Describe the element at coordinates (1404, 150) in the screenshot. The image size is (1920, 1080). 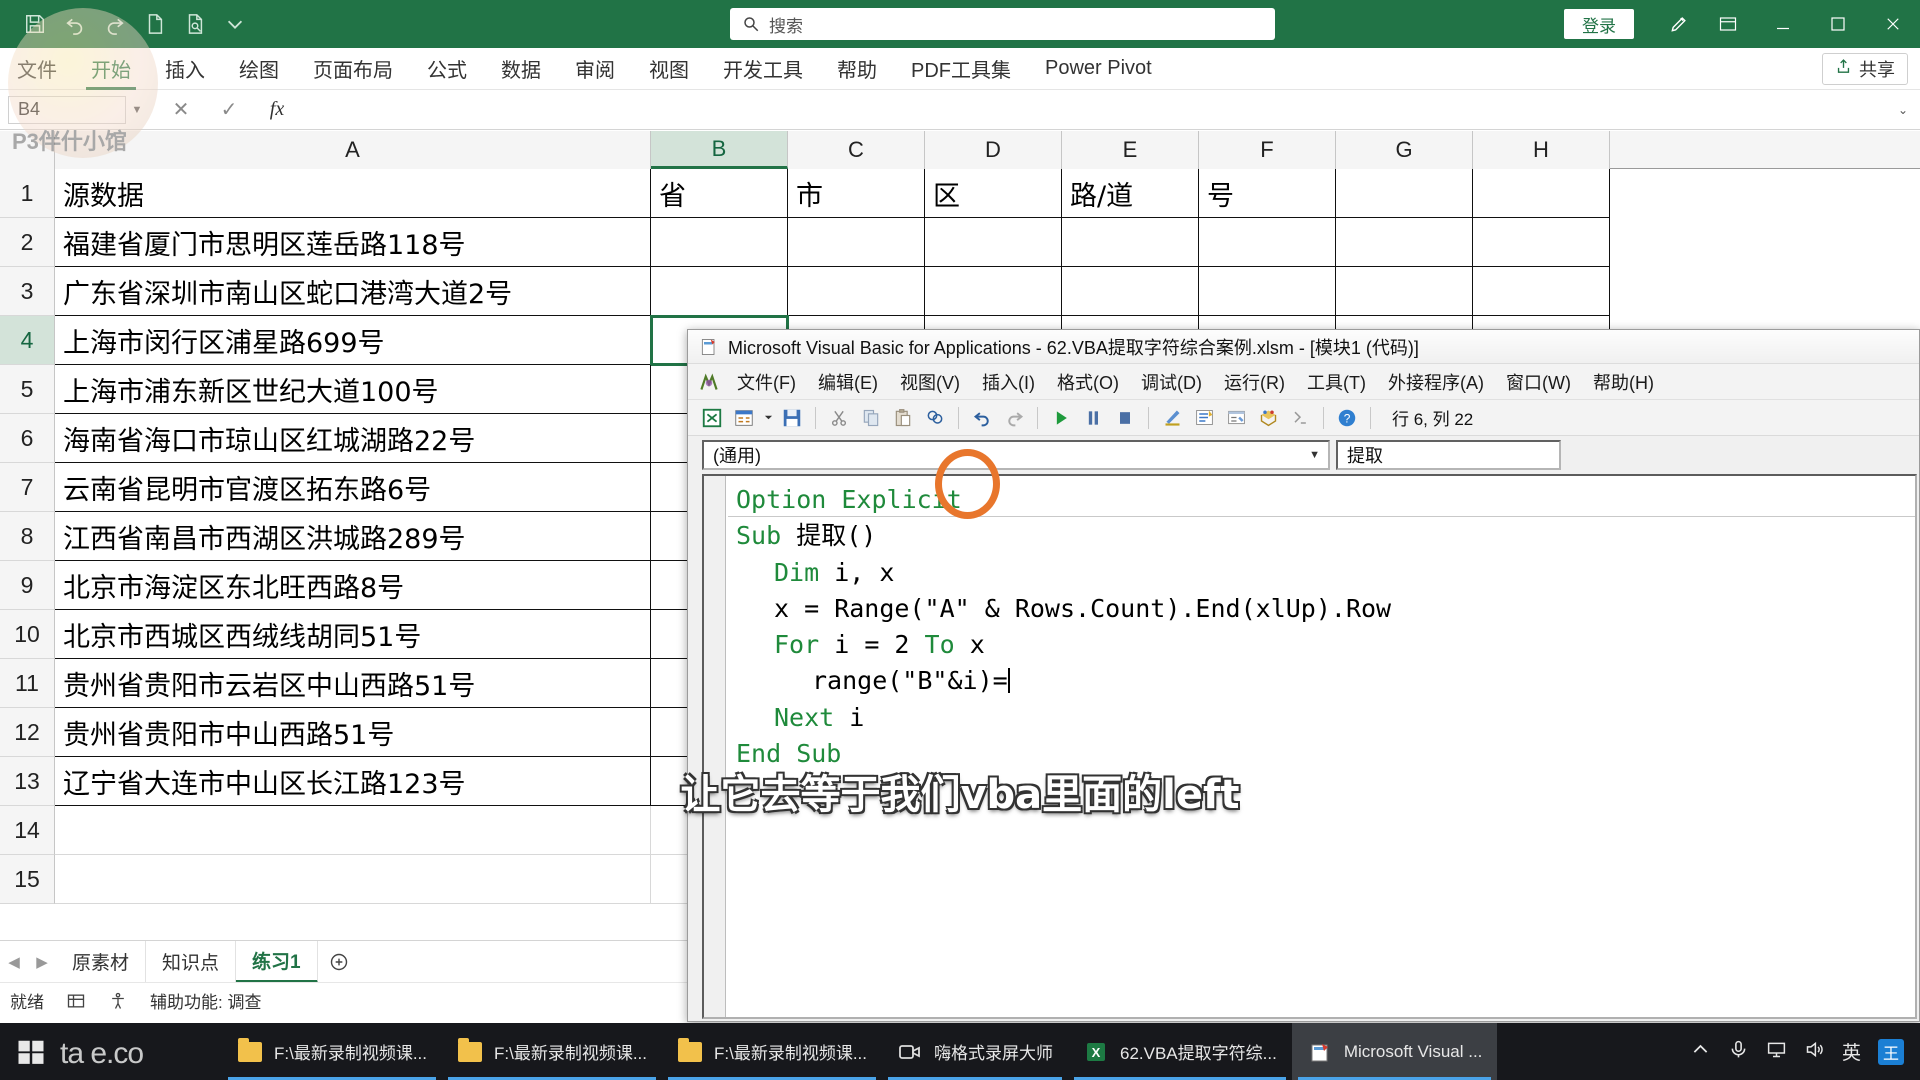
I see `column-header-g: G` at that location.